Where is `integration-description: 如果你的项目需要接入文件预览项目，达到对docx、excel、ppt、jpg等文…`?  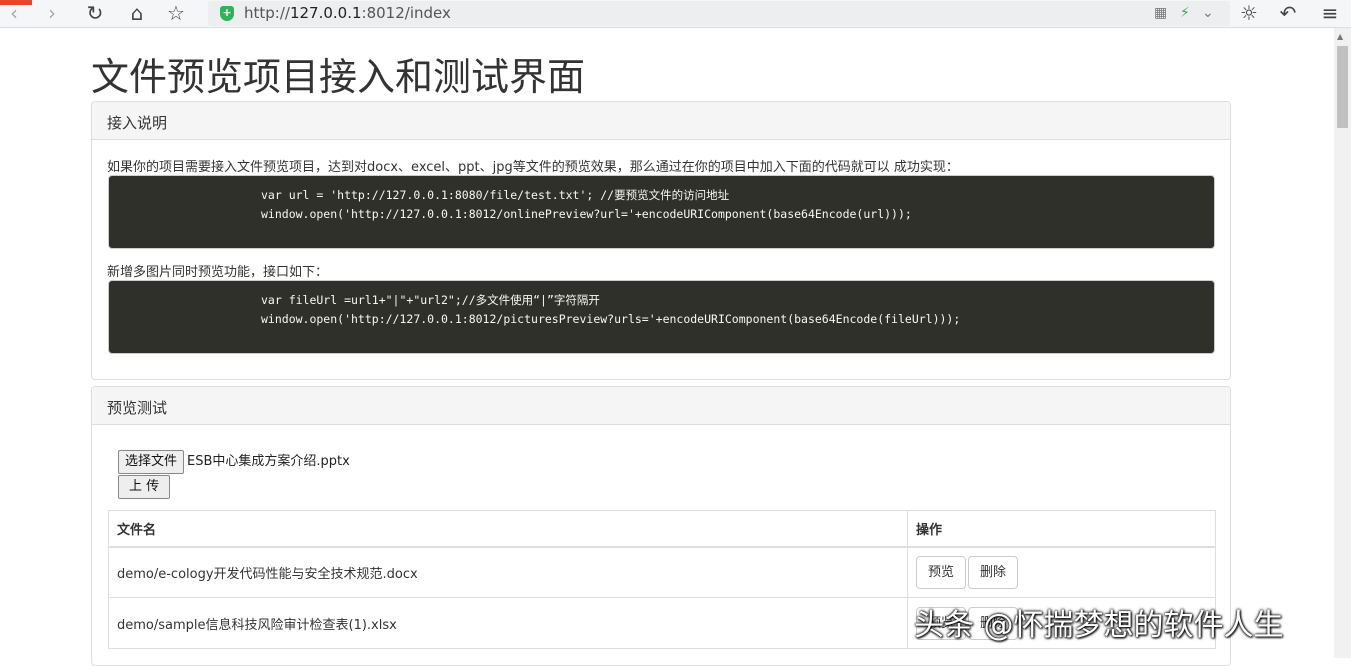
integration-description: 如果你的项目需要接入文件预览项目，达到对docx、excel、ppt、jpg等文… is located at coordinates (533, 167).